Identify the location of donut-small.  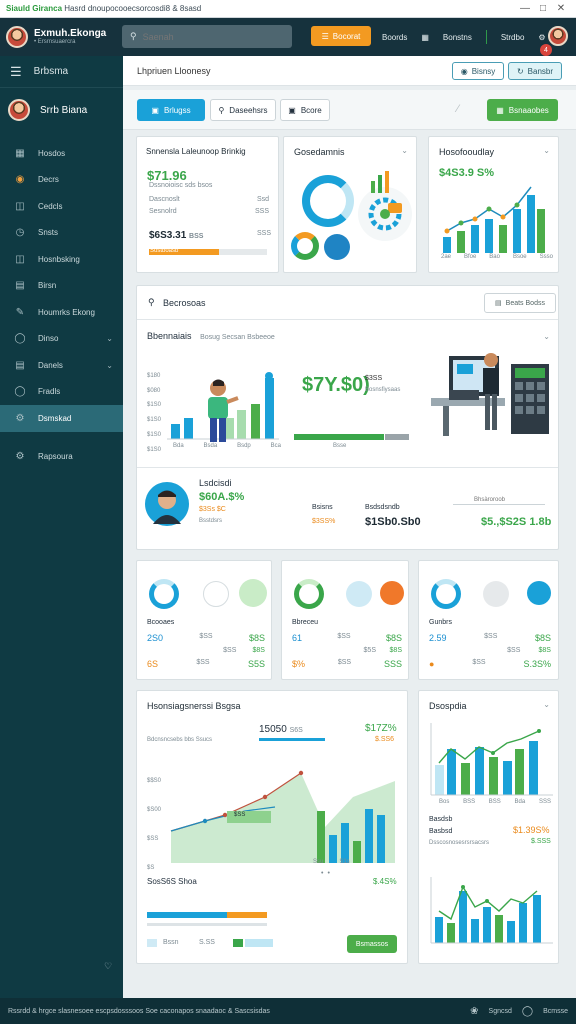
(305, 246).